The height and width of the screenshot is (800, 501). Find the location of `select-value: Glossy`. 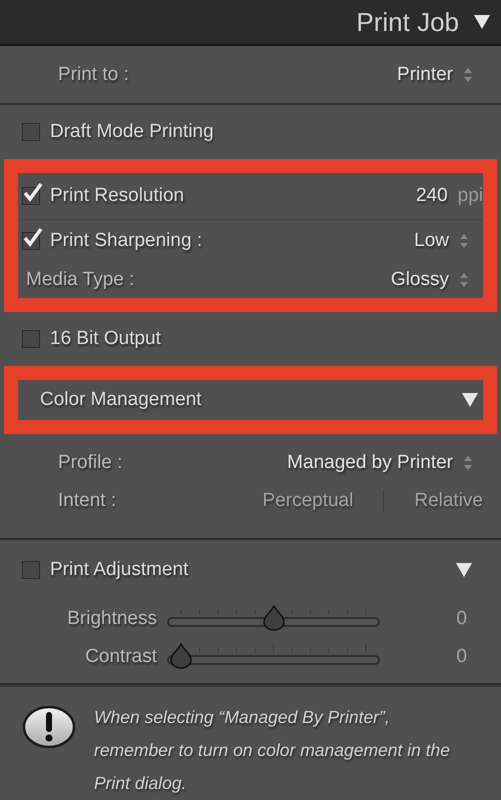

select-value: Glossy is located at coordinates (419, 280).